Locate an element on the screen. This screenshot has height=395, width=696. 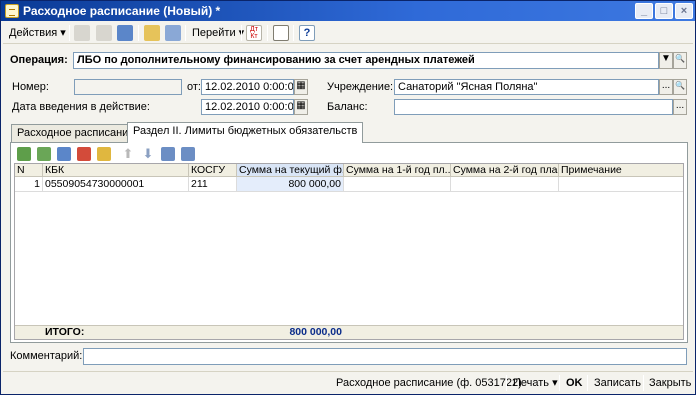
column-header-note: Примечание is located at coordinates (621, 170).